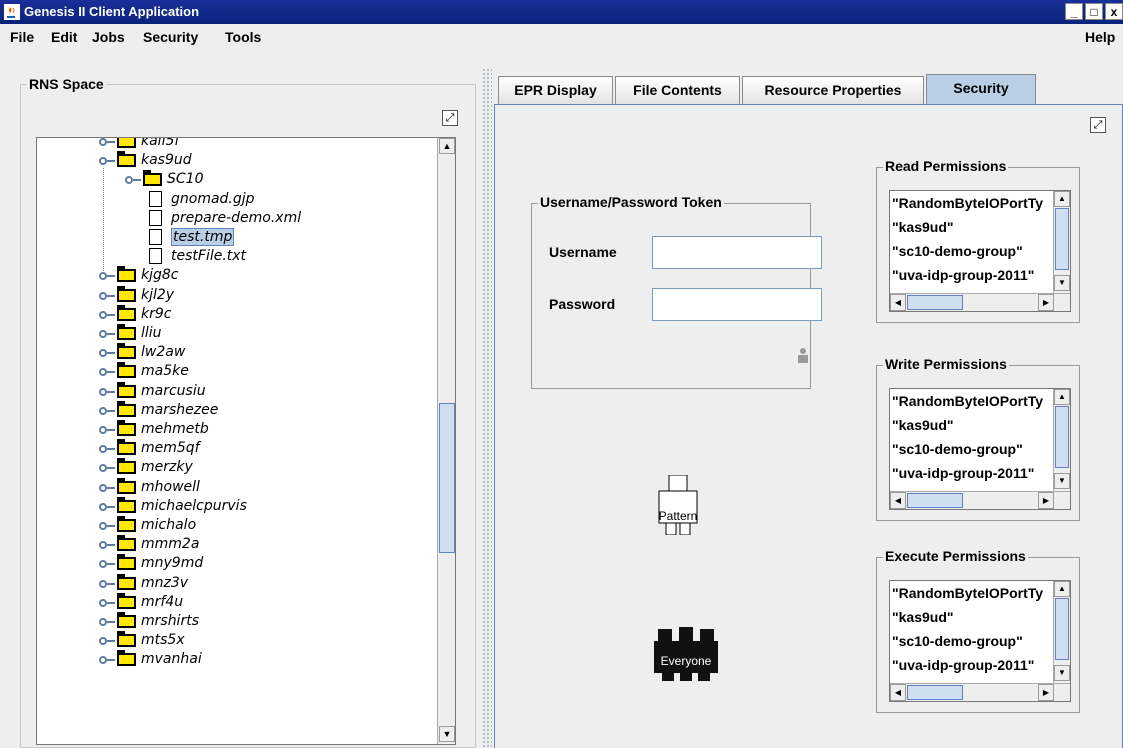  Describe the element at coordinates (737, 252) in the screenshot. I see `username-input` at that location.